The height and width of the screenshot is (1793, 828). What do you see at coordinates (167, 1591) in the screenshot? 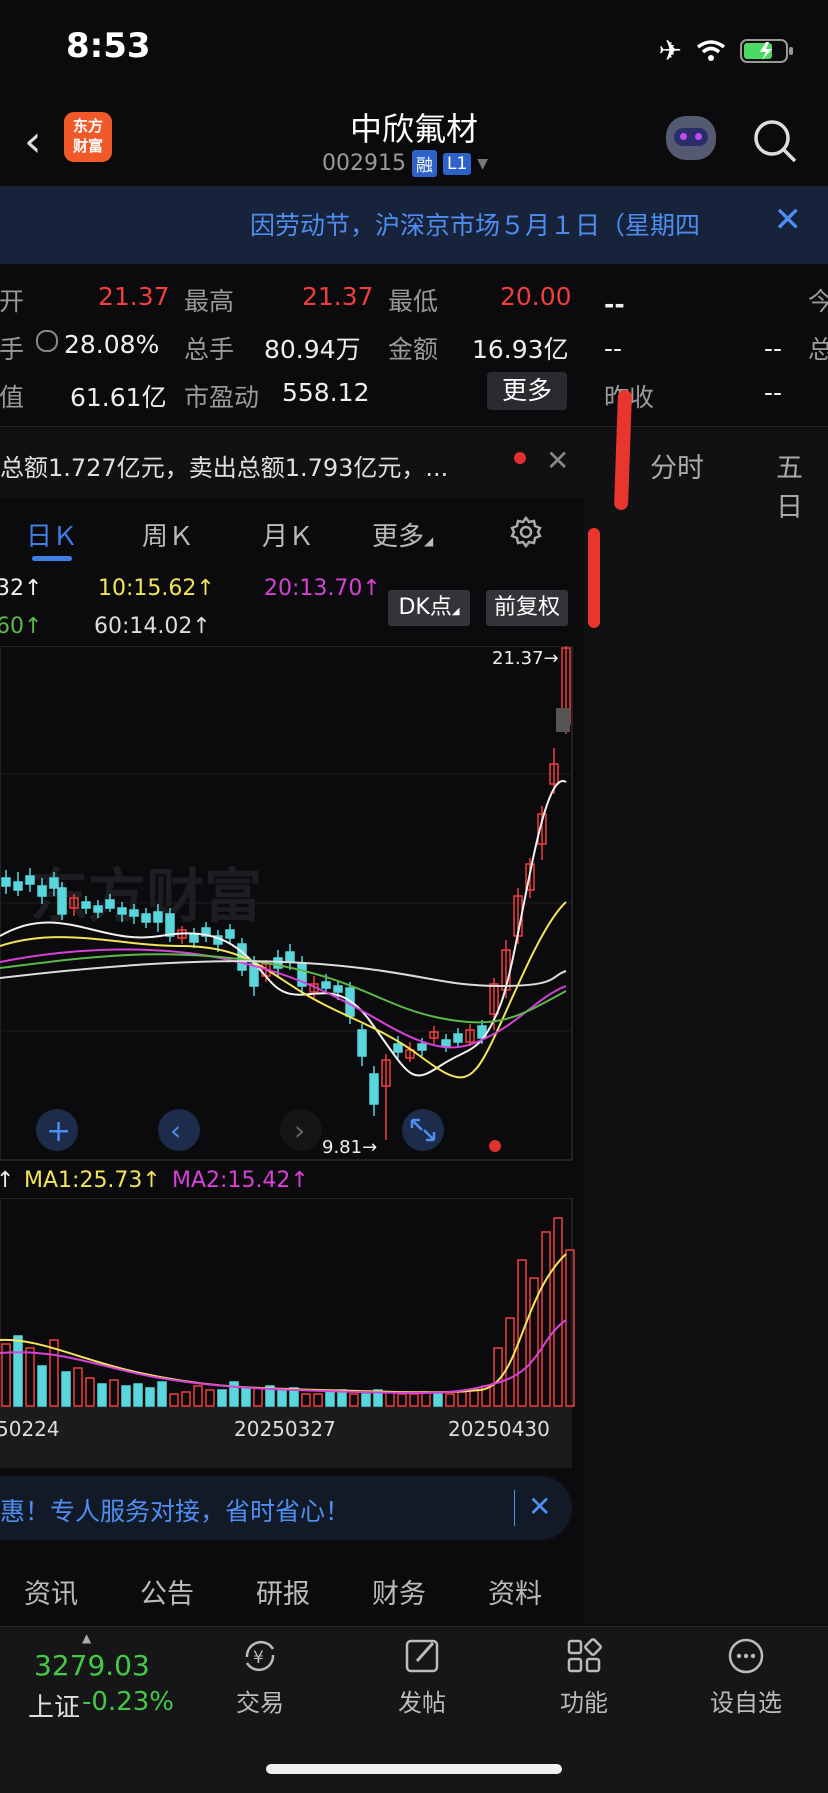
I see `tab-announcements: 公告` at bounding box center [167, 1591].